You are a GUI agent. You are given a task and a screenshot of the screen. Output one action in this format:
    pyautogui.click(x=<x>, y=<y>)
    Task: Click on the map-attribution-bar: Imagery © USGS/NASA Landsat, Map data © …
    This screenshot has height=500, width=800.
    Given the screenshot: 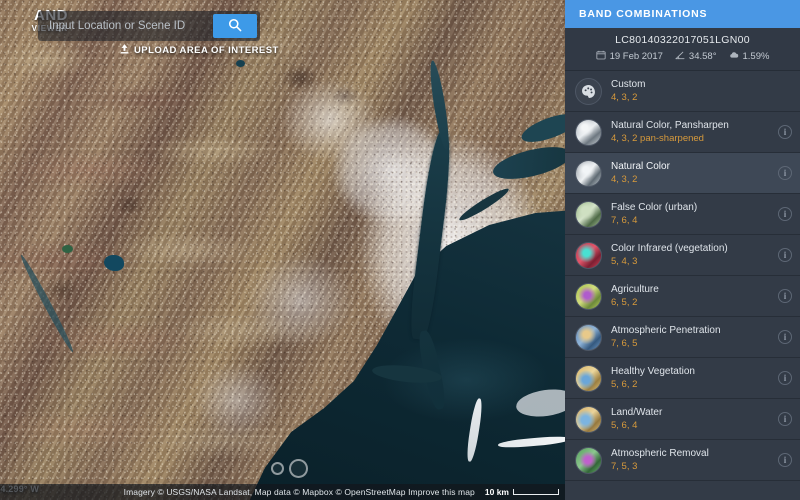 What is the action you would take?
    pyautogui.click(x=282, y=492)
    